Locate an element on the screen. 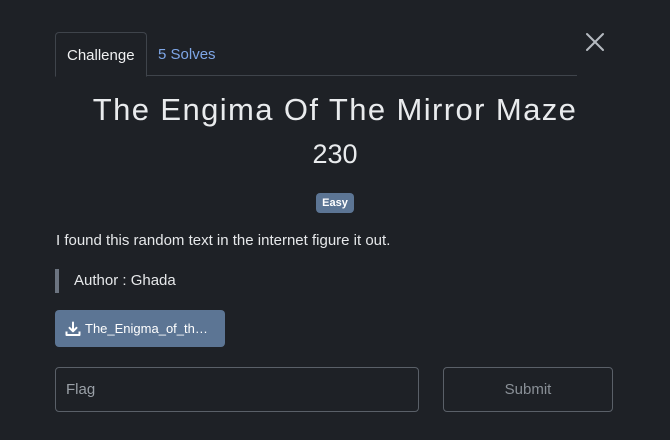 This screenshot has width=670, height=440. file-download-button: The_Enigma_of_the_Mirror_Maze.txt is located at coordinates (140, 328).